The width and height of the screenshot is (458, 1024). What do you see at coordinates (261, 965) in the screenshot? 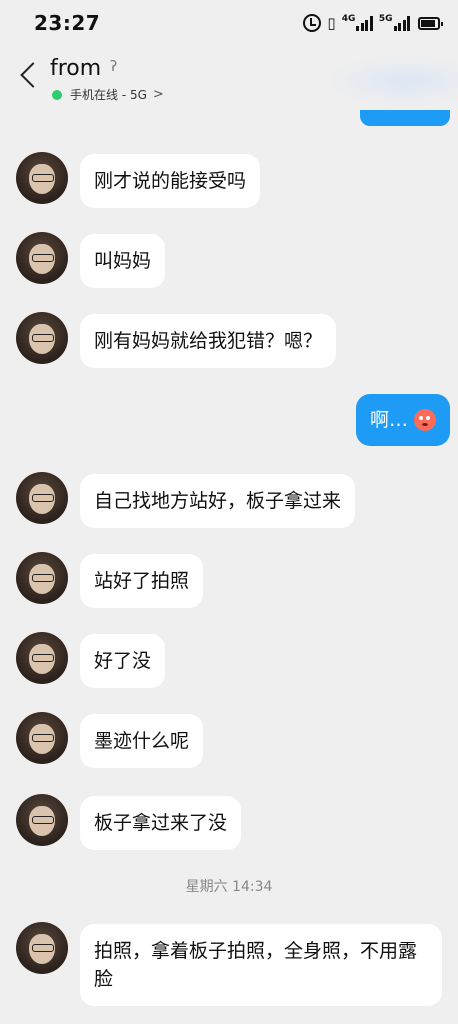
I see `incoming-bubble: 拍照，拿着板子拍照，全身照，不用露脸` at bounding box center [261, 965].